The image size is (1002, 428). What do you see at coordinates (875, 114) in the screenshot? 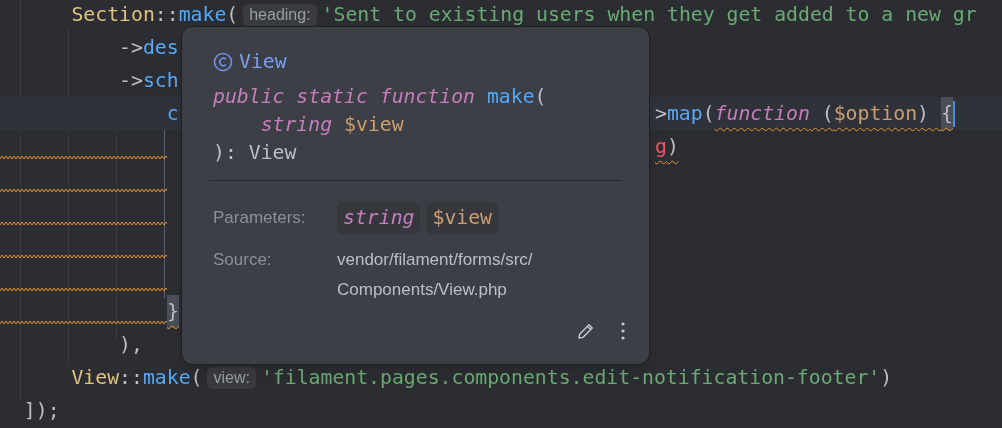
I see `variable-name: $option` at bounding box center [875, 114].